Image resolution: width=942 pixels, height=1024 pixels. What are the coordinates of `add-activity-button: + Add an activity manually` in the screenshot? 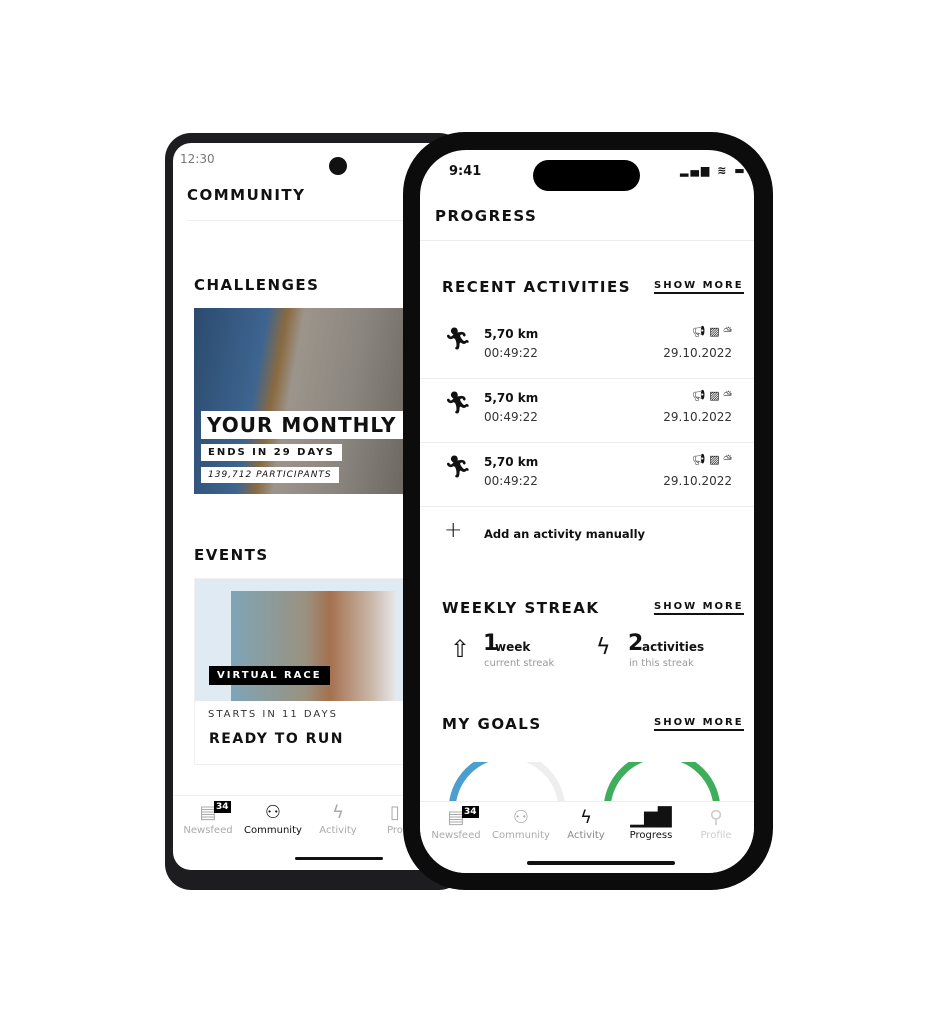 It's located at (574, 532).